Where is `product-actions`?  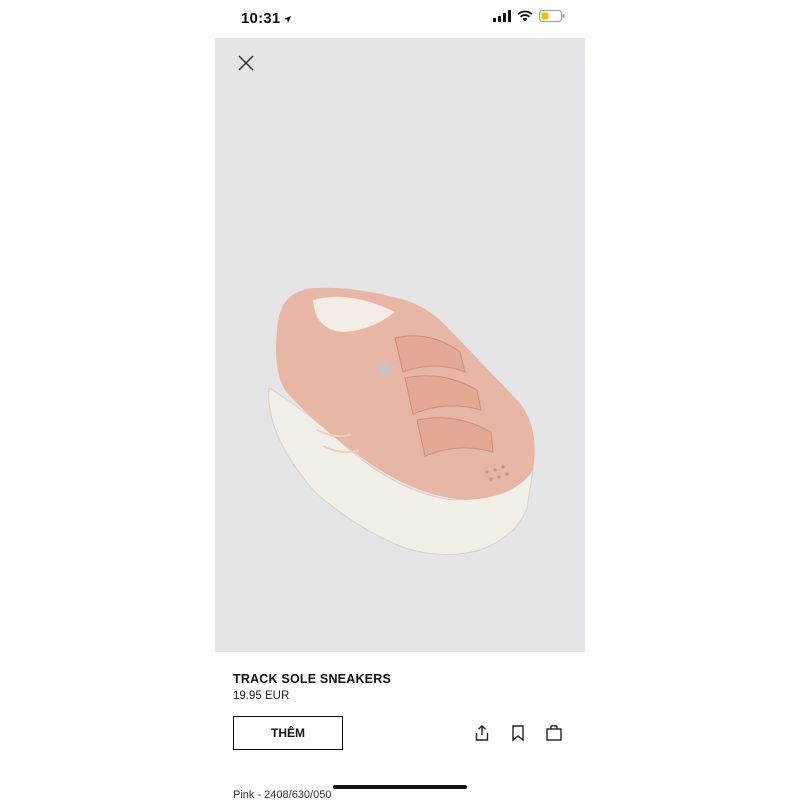
product-actions is located at coordinates (518, 733).